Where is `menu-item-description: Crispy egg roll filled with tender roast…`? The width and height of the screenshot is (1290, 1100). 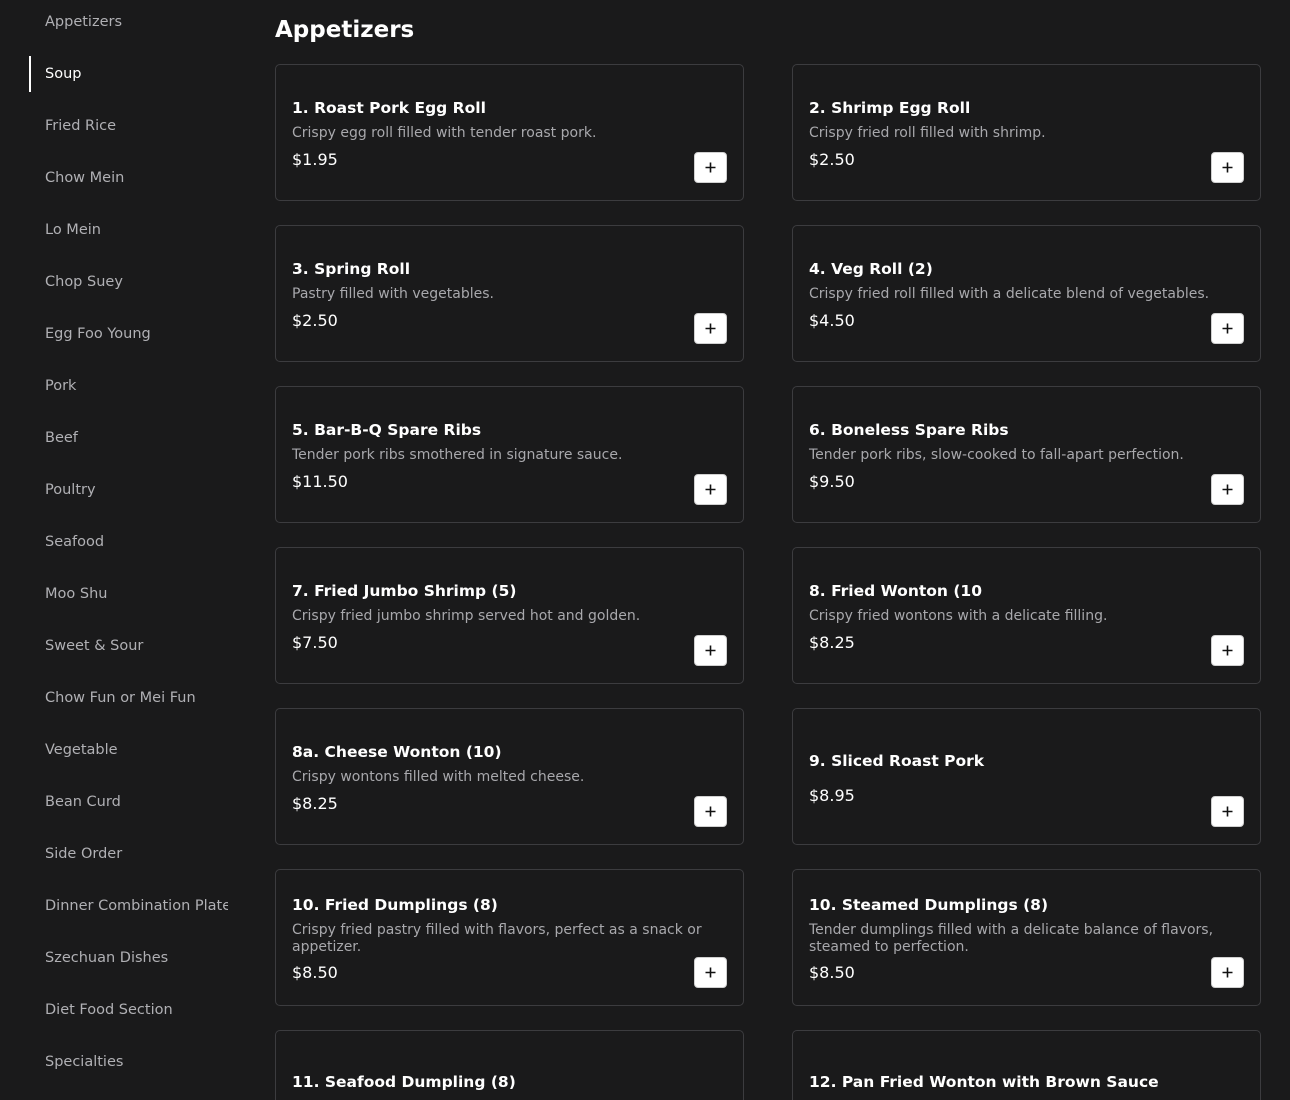
menu-item-description: Crispy egg roll filled with tender roast… is located at coordinates (444, 133).